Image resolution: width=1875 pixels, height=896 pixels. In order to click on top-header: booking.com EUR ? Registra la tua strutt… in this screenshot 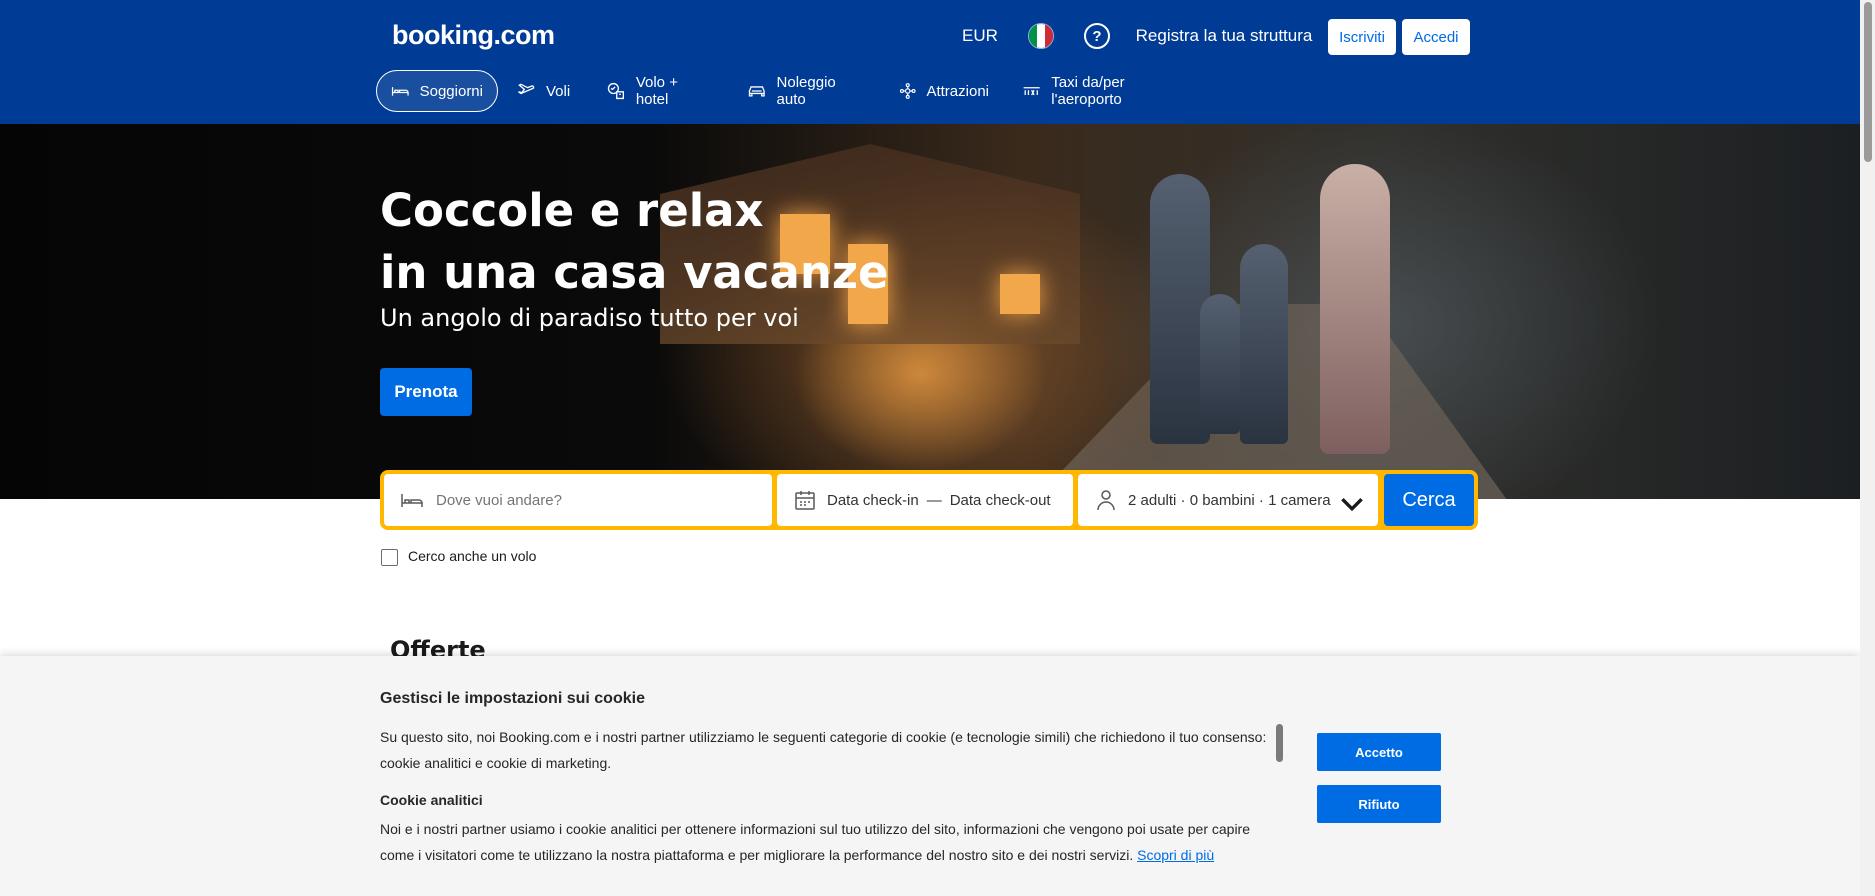, I will do `click(930, 62)`.